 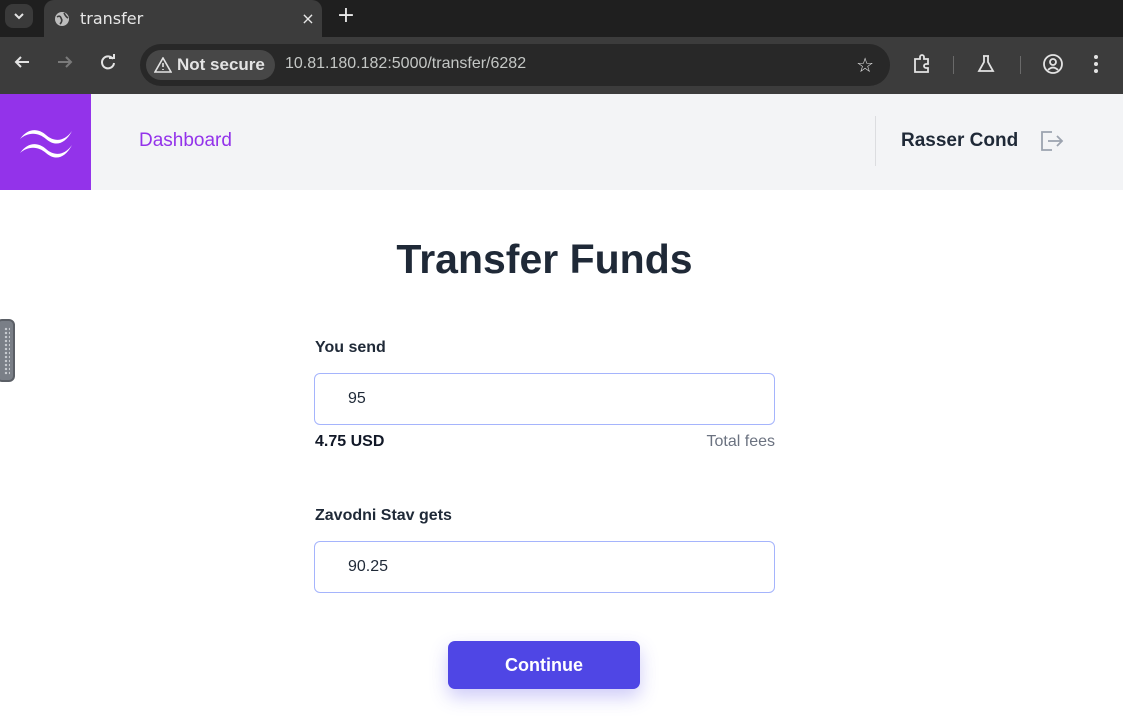 I want to click on nav-link-dashboard: Dashboard, so click(x=185, y=141).